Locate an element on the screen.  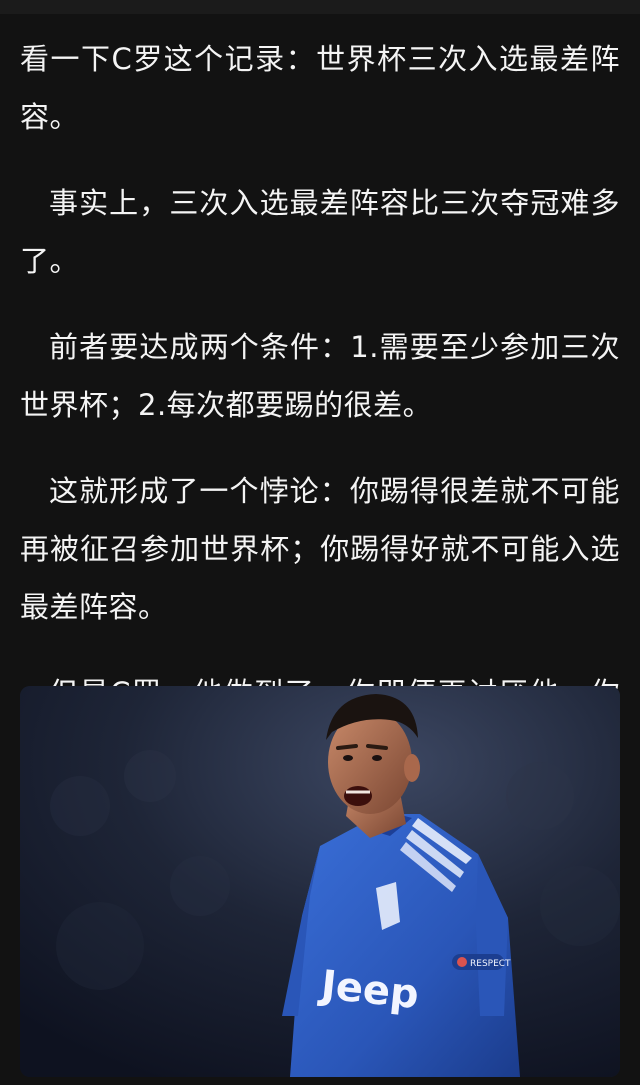
top-edge is located at coordinates (320, 7).